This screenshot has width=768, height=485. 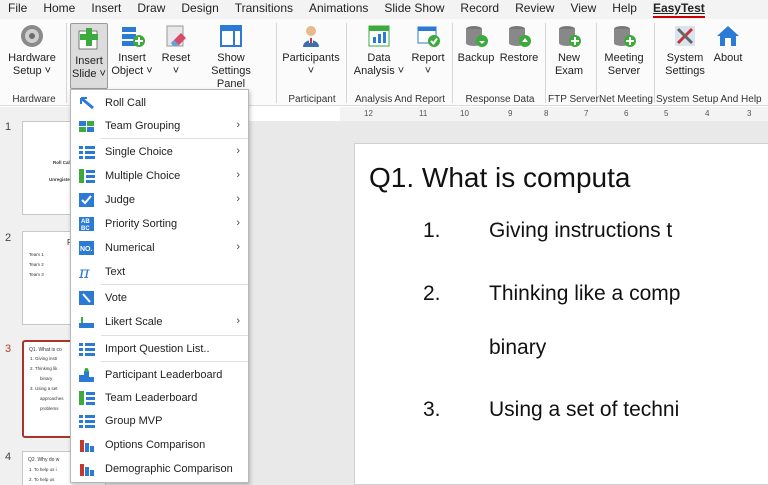 I want to click on menu-item-priority-sorting: AB BC Priority Sorting ›, so click(x=159, y=224).